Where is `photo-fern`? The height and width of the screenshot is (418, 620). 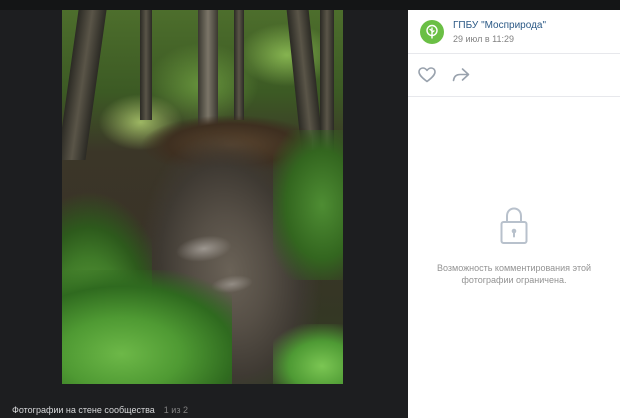 photo-fern is located at coordinates (308, 354).